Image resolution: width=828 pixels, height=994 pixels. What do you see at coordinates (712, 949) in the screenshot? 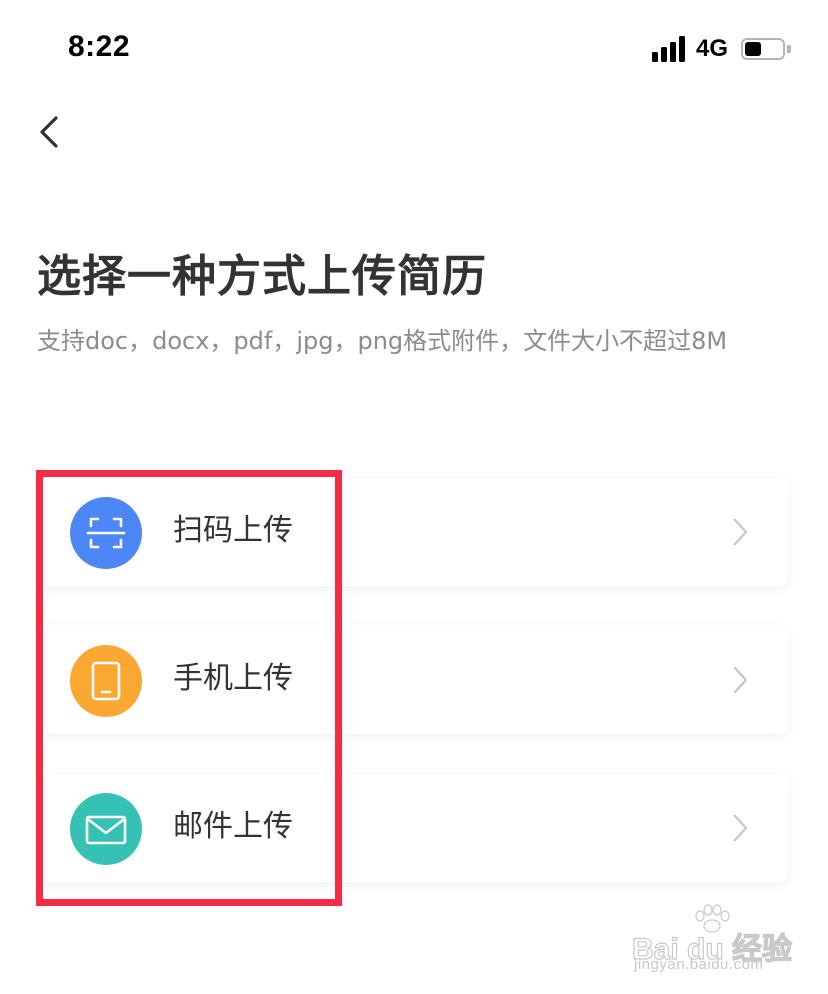
I see `watermark-brand: Bai du 经验` at bounding box center [712, 949].